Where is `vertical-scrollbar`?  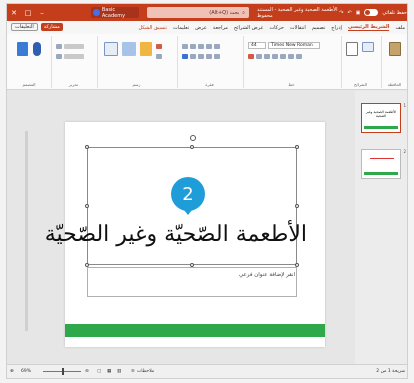
vertical-scrollbar is located at coordinates (26, 231).